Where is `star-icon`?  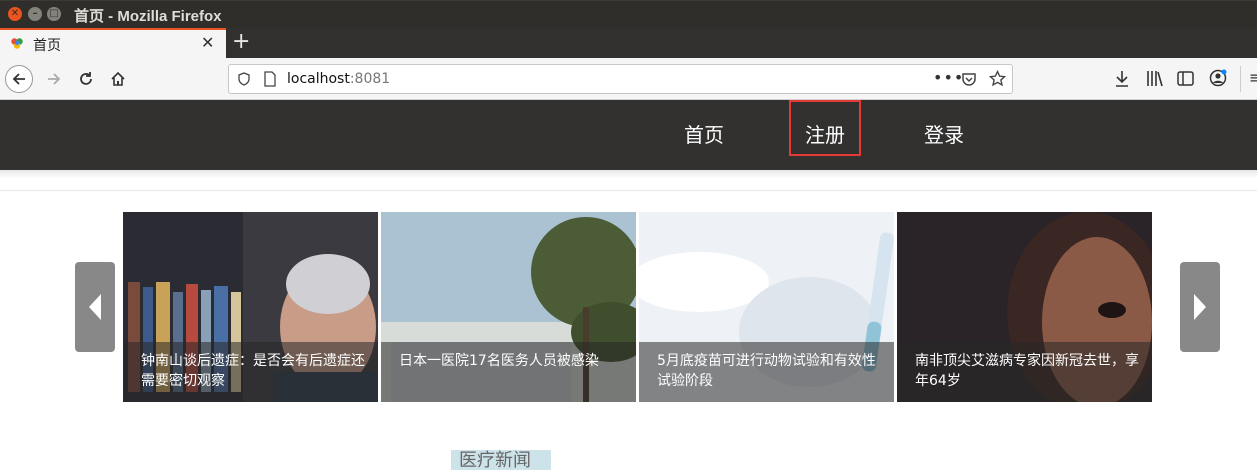
star-icon is located at coordinates (997, 78).